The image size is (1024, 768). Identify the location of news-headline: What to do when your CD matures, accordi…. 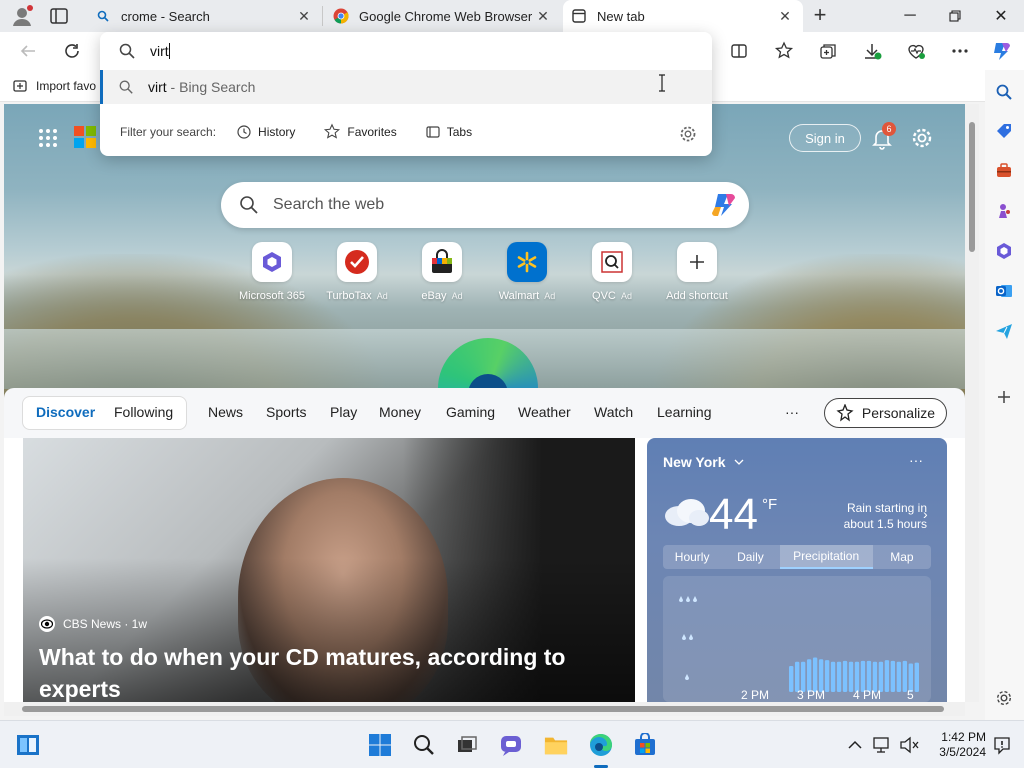
(329, 671).